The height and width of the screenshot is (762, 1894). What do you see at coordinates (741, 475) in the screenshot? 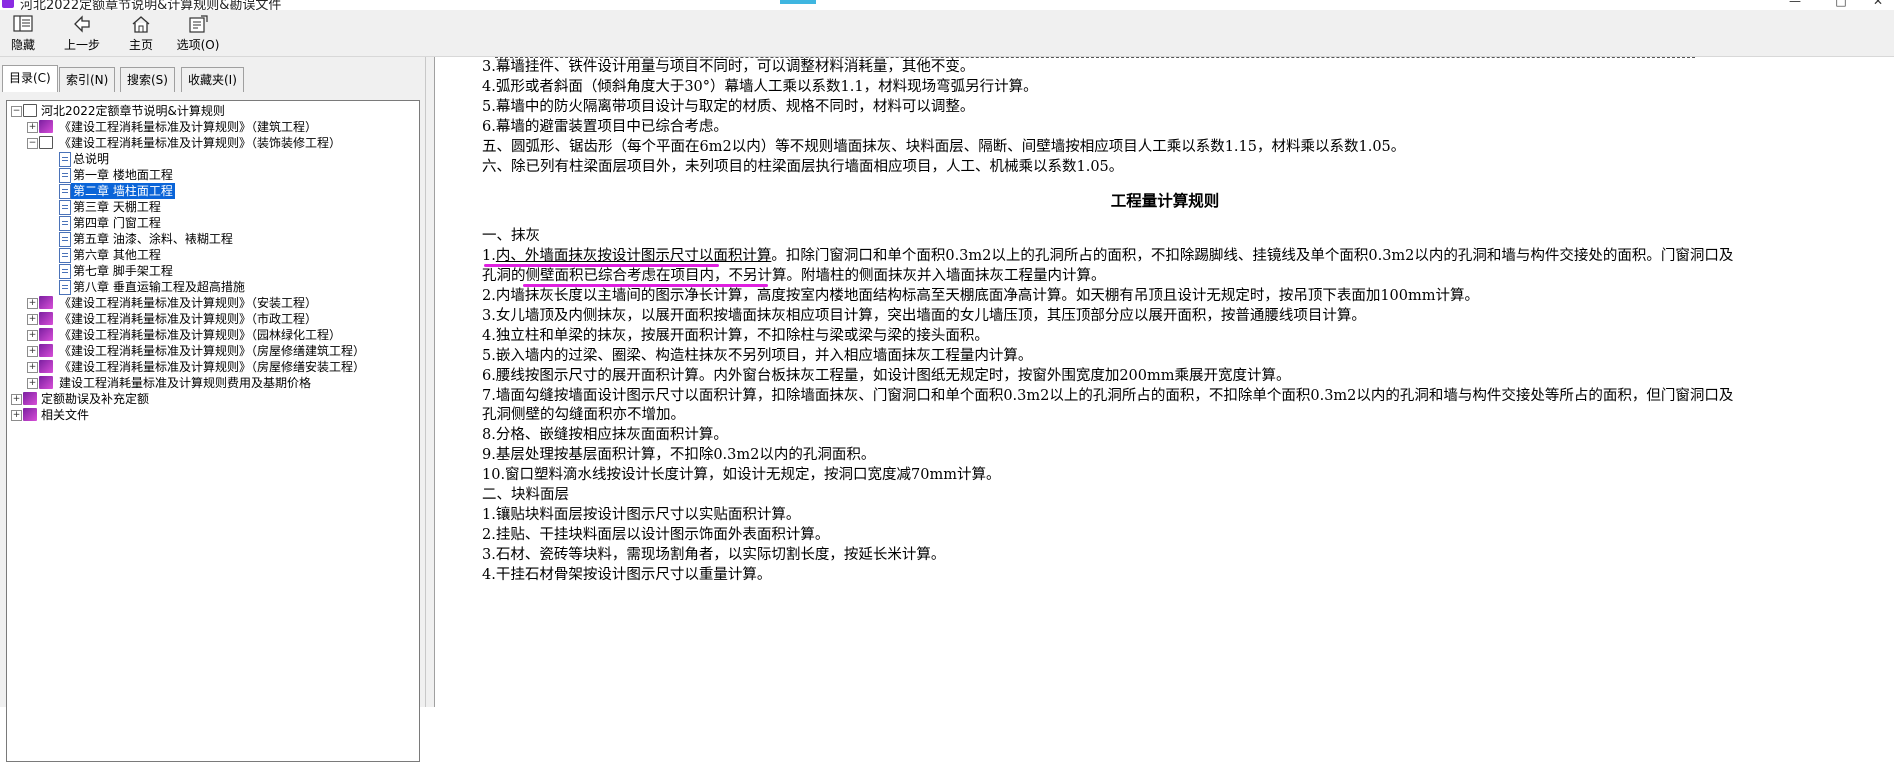
I see `text-line: 10.窗口塑料滴水线按设计长度计算，如设计无规定，按洞口宽度减70mm计算。` at bounding box center [741, 475].